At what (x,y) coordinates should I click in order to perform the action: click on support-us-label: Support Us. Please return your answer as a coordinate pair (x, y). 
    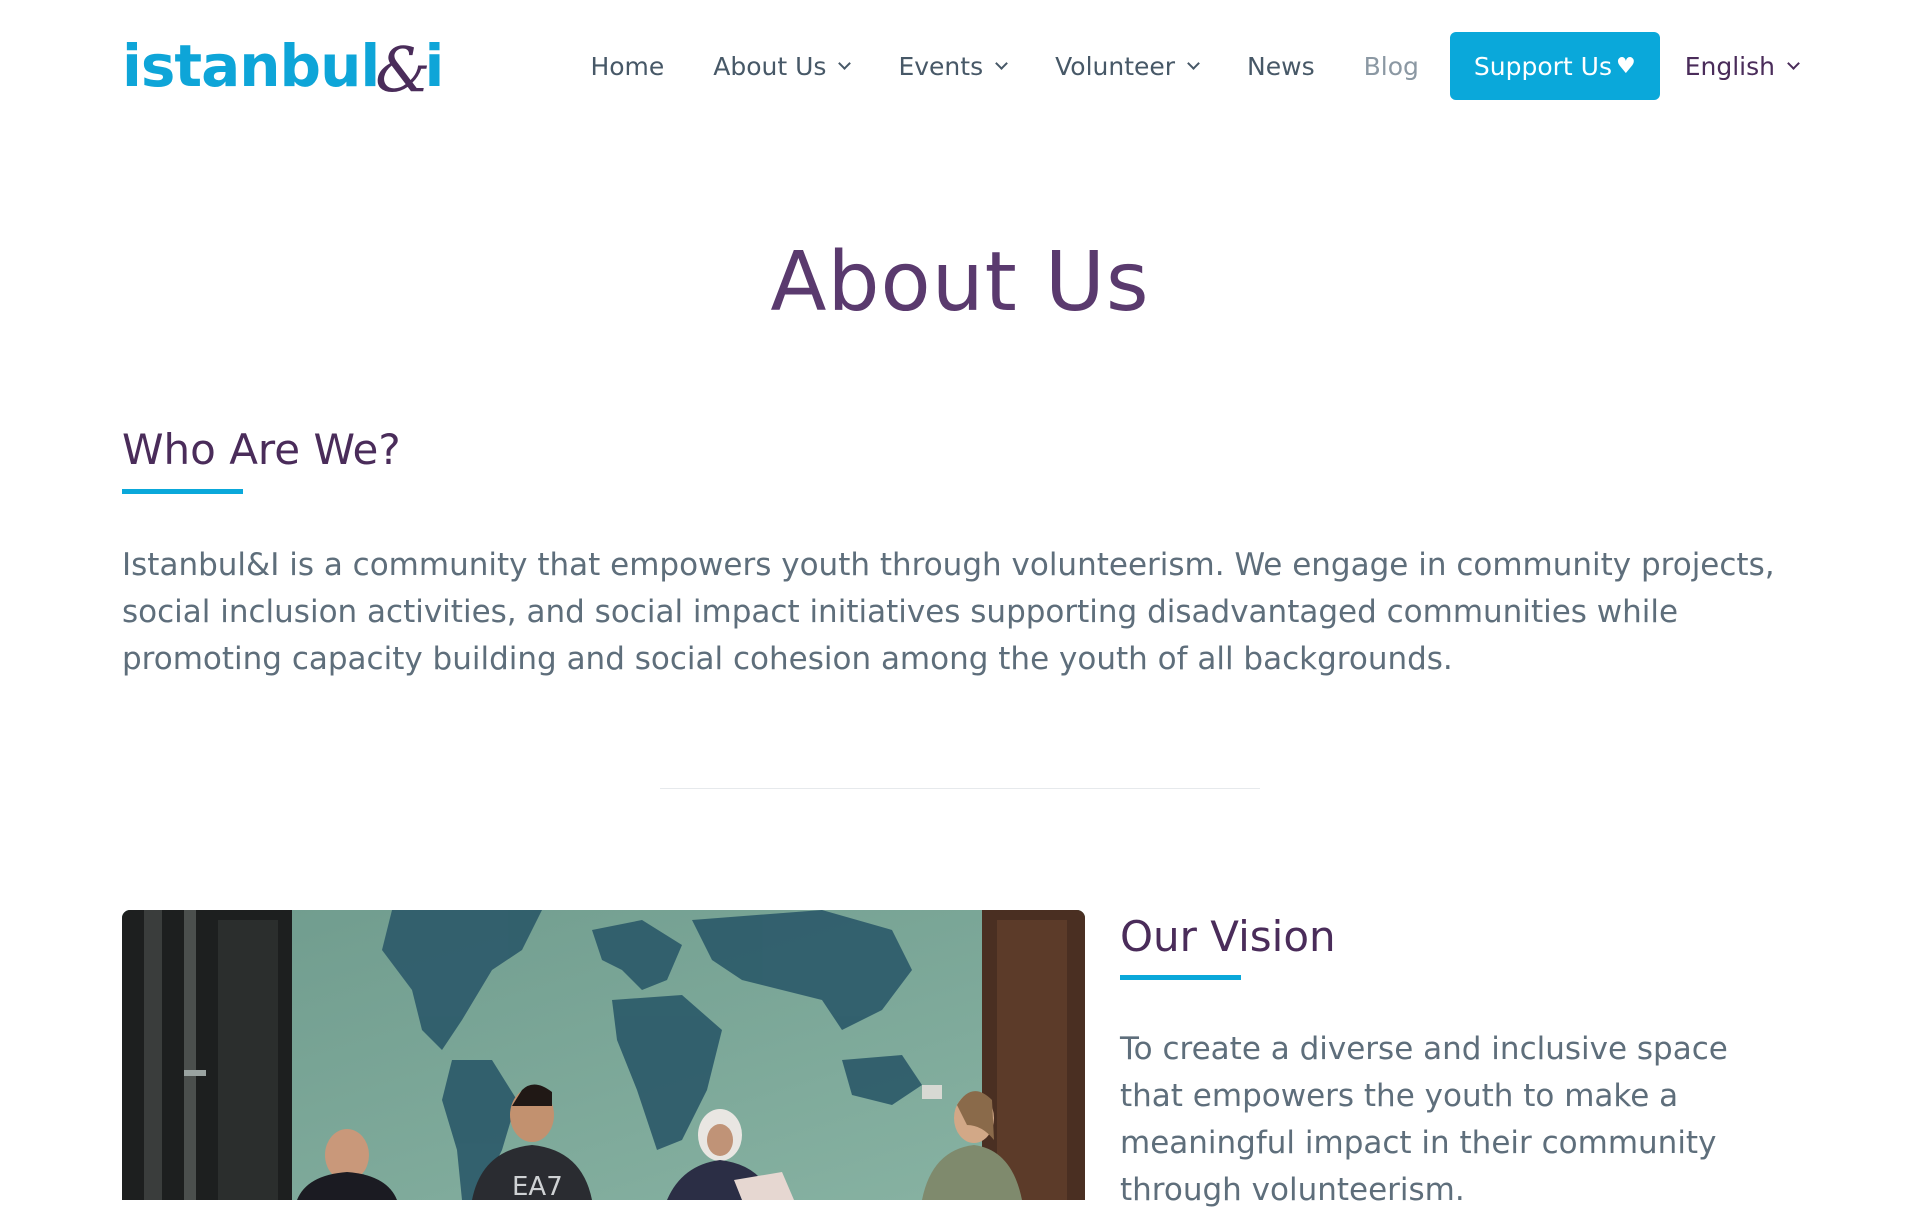
    Looking at the image, I should click on (1542, 66).